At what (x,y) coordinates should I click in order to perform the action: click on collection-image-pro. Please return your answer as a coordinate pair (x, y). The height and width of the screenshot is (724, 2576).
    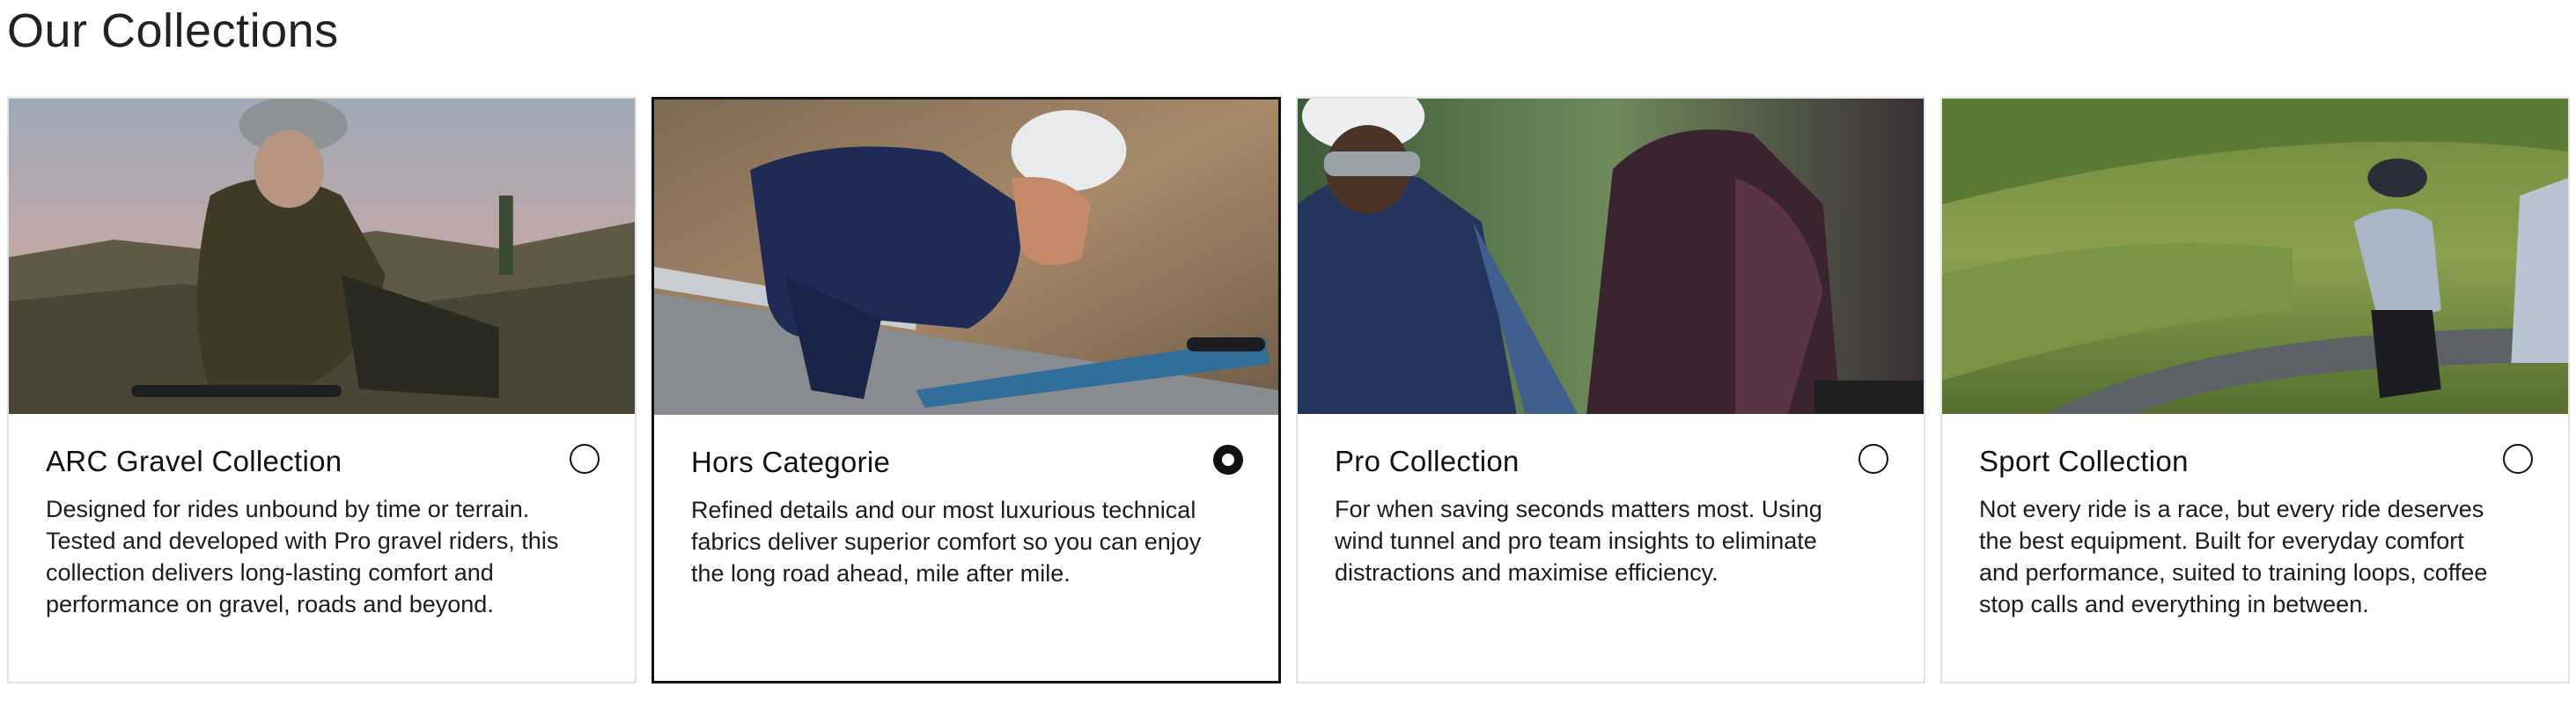
    Looking at the image, I should click on (1611, 256).